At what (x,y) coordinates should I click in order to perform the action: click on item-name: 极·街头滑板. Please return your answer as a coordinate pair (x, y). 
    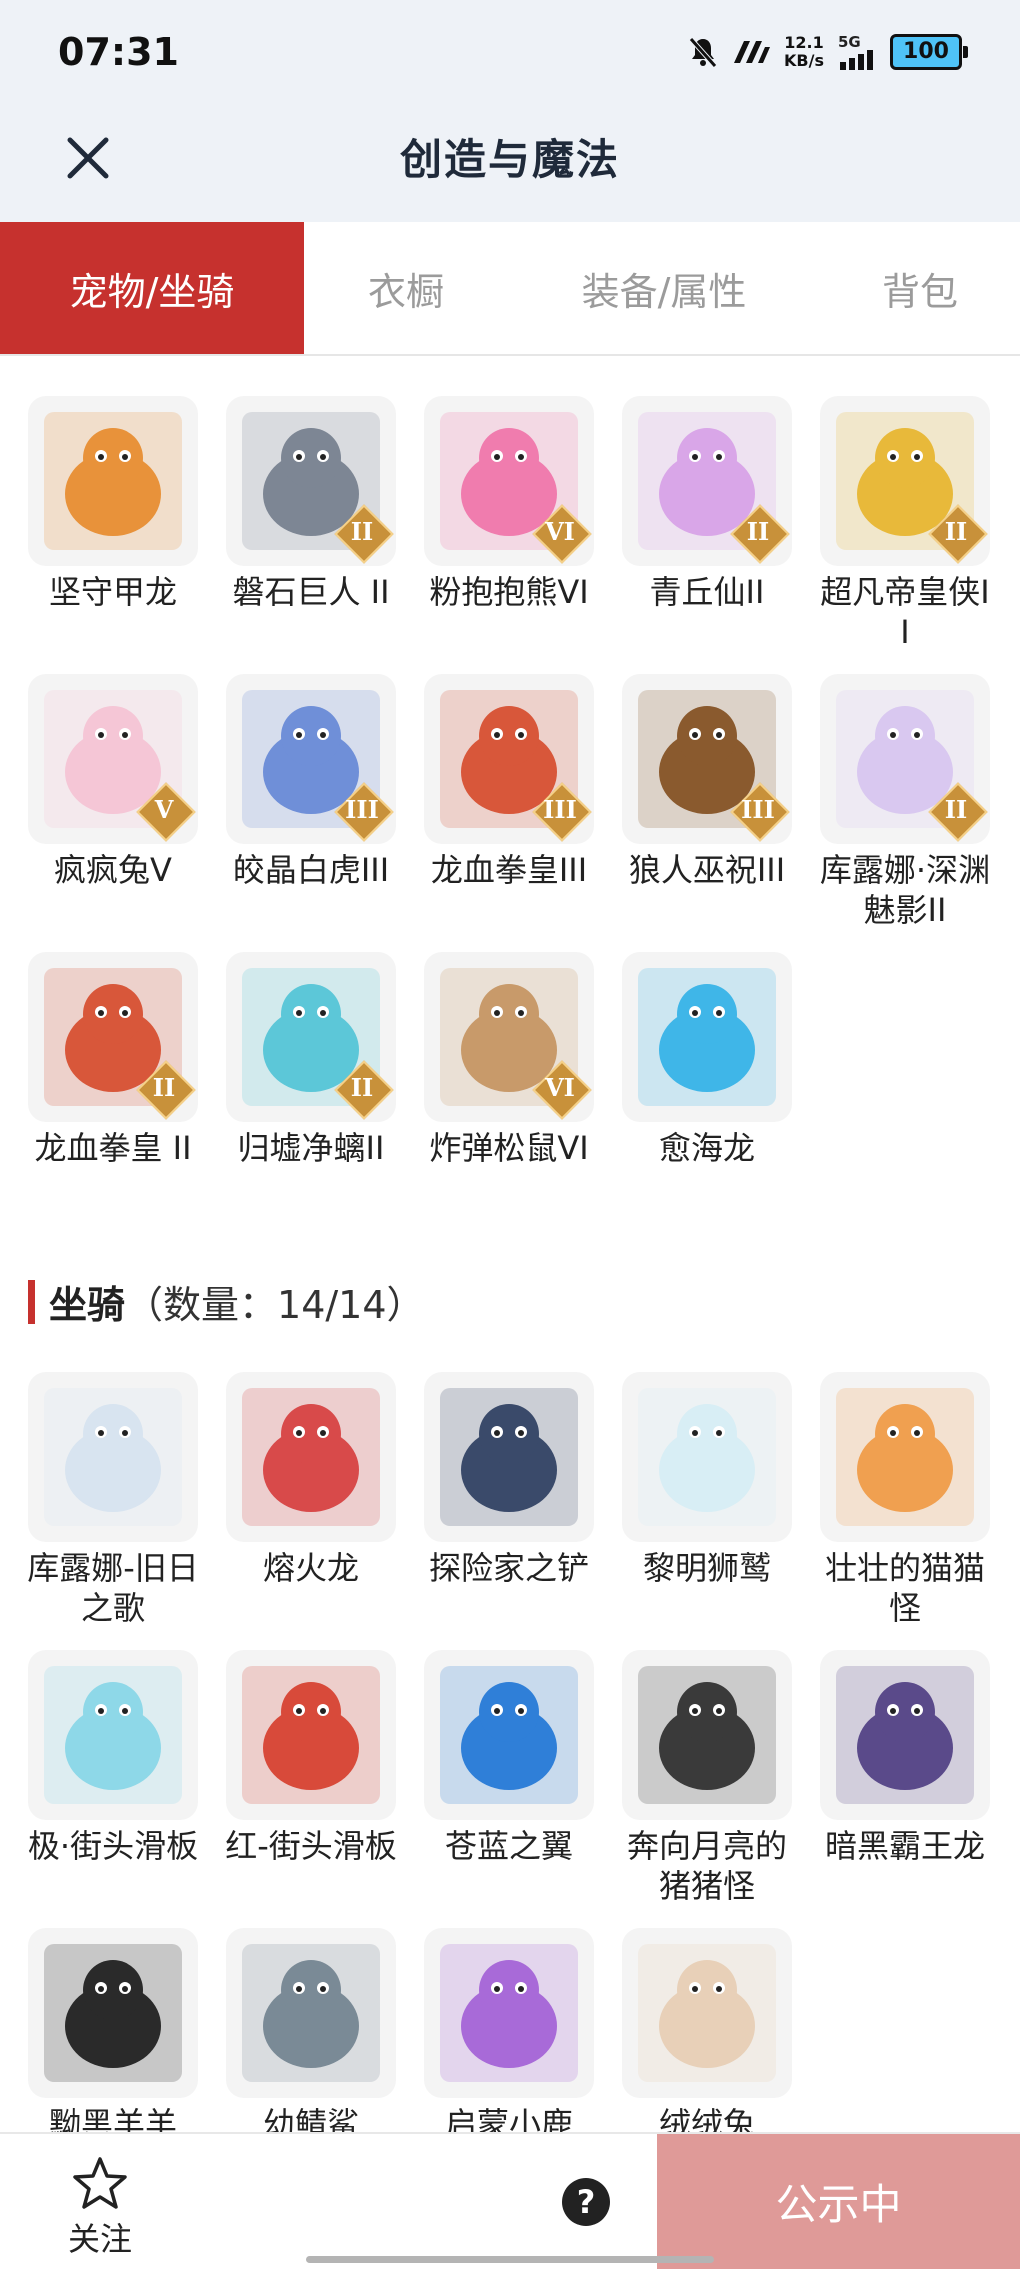
    Looking at the image, I should click on (113, 1846).